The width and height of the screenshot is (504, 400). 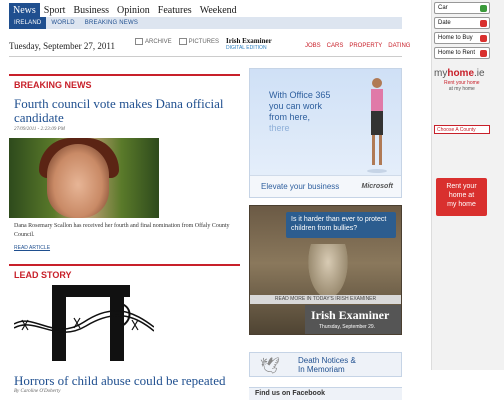 I want to click on notices-line-1: Death Notices &, so click(x=327, y=360).